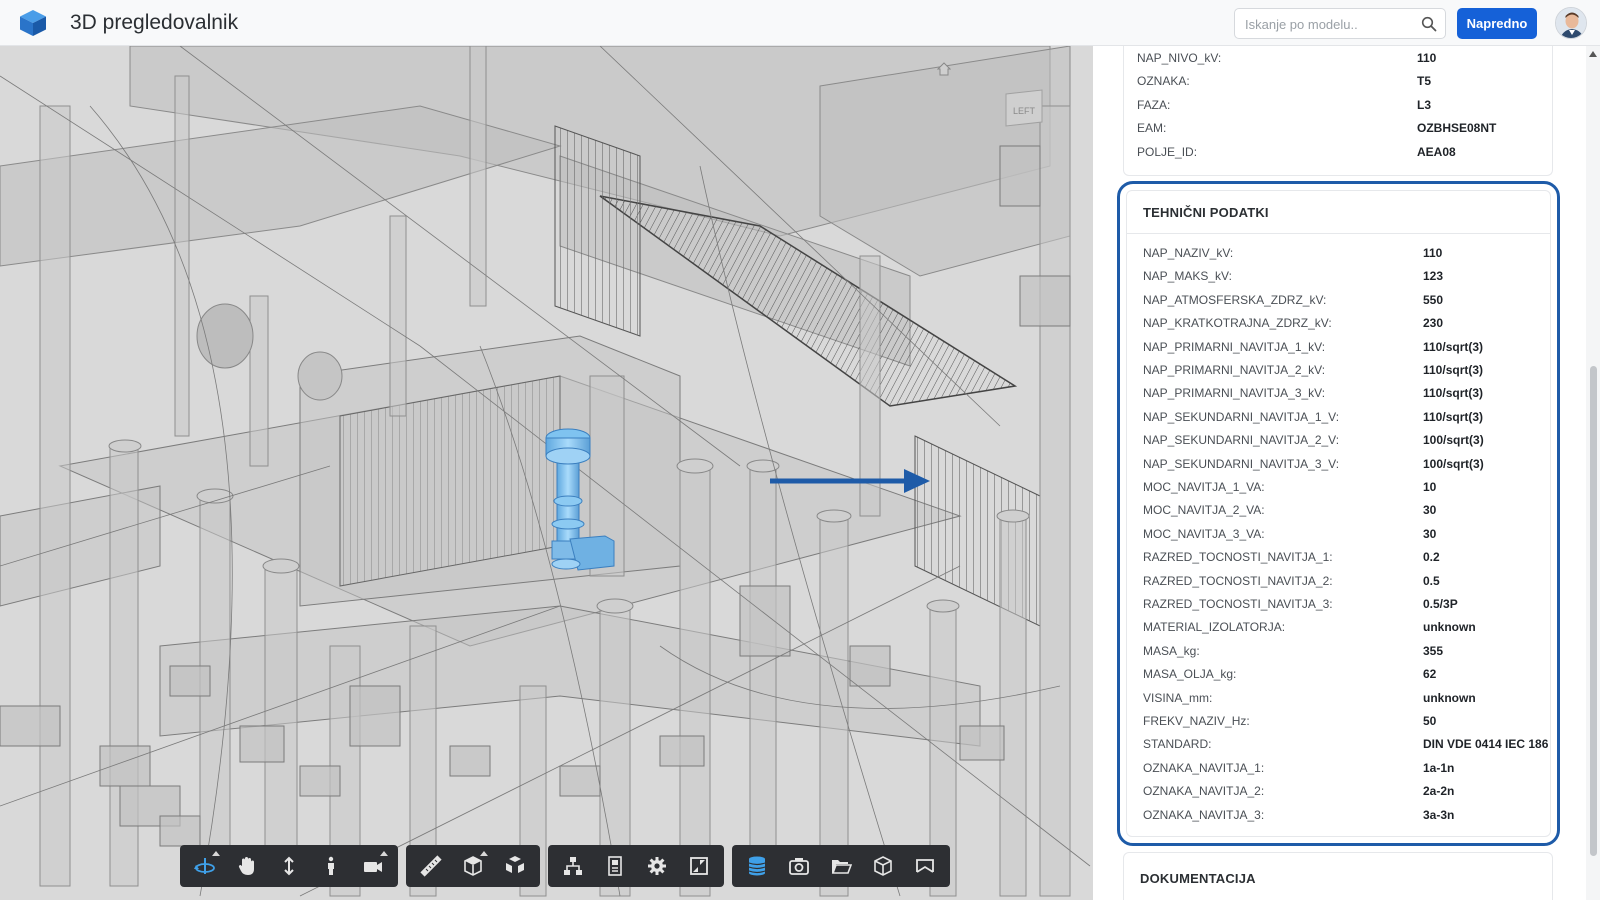  I want to click on property-key: POLJE_ID:, so click(1167, 151).